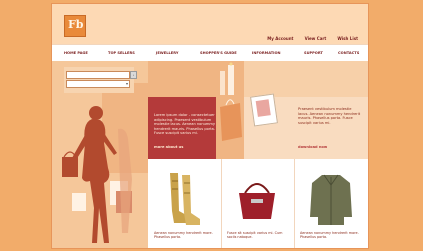  What do you see at coordinates (76, 53) in the screenshot?
I see `nav-home-page: HOME PAGE` at bounding box center [76, 53].